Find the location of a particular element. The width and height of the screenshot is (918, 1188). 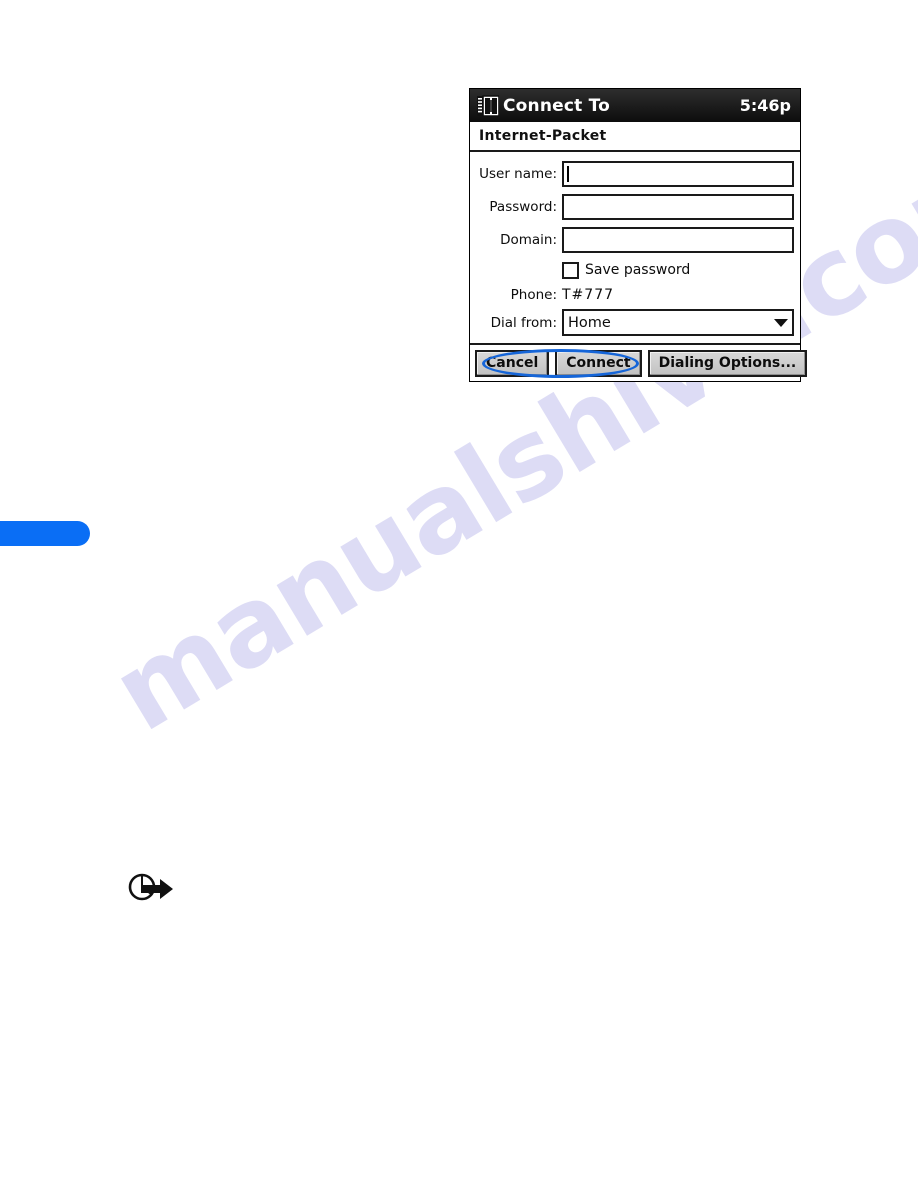

dial-from-row: Dial from: Home is located at coordinates (635, 322).